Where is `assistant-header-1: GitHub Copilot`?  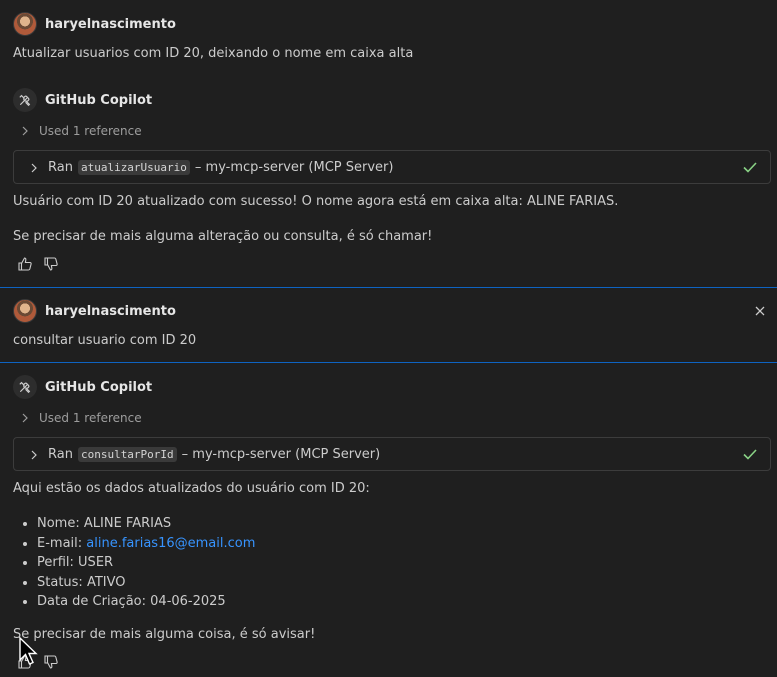 assistant-header-1: GitHub Copilot is located at coordinates (82, 100).